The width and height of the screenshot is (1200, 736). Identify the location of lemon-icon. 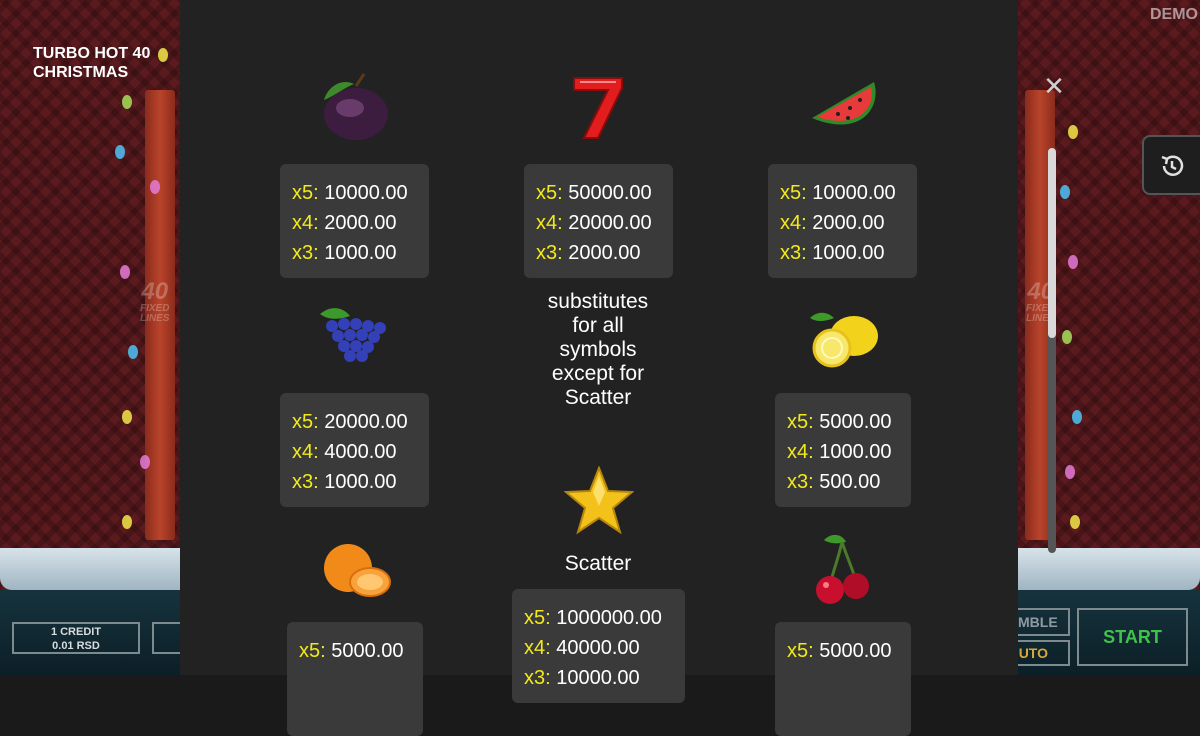
(844, 340).